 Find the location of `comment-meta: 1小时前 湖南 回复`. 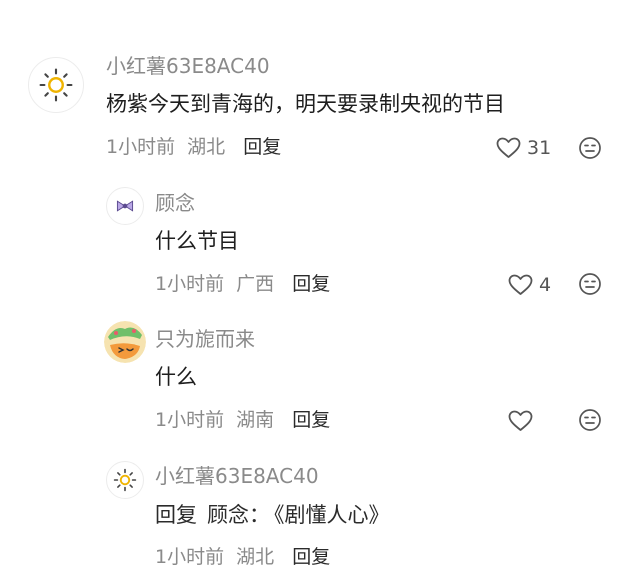

comment-meta: 1小时前 湖南 回复 is located at coordinates (242, 420).